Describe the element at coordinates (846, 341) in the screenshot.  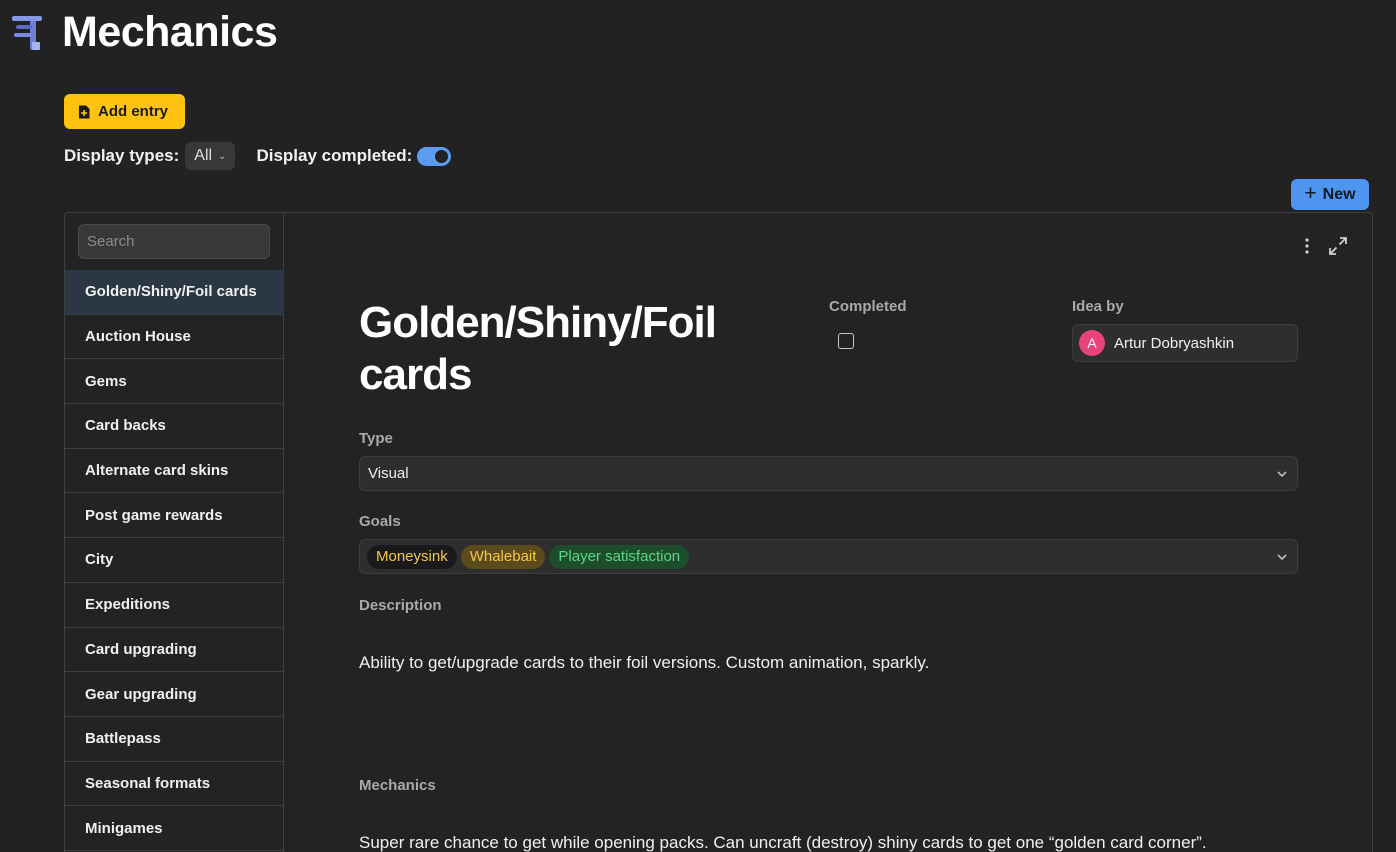
I see `completed-checkbox` at that location.